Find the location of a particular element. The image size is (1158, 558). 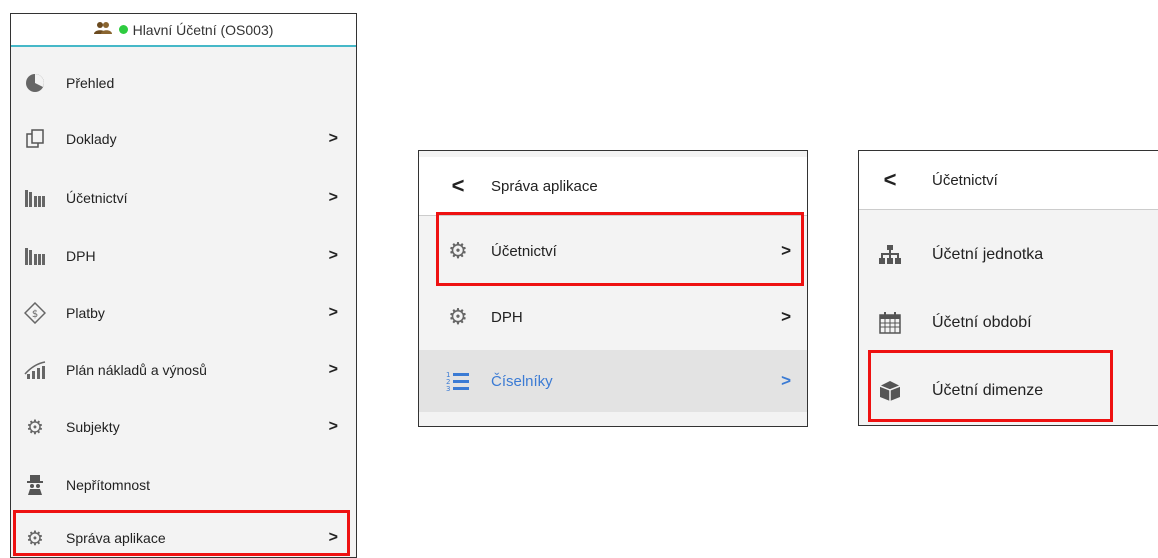

panel-title: Účetnictví is located at coordinates (965, 180).